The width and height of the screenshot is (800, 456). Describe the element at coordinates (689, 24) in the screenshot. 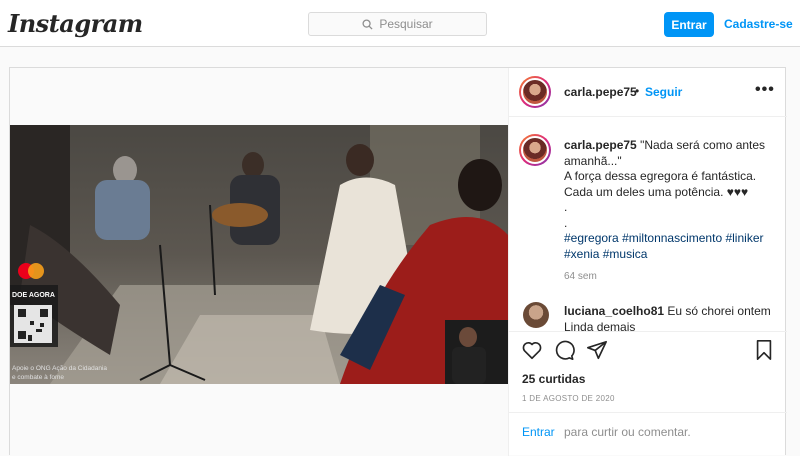

I see `login-button: Entrar` at that location.